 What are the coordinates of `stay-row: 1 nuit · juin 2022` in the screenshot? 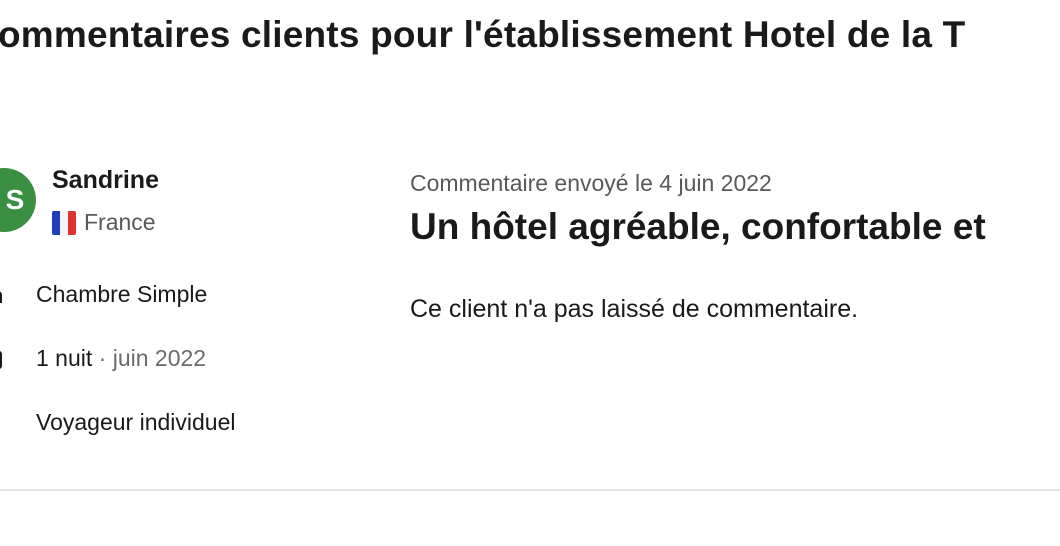 It's located at (103, 358).